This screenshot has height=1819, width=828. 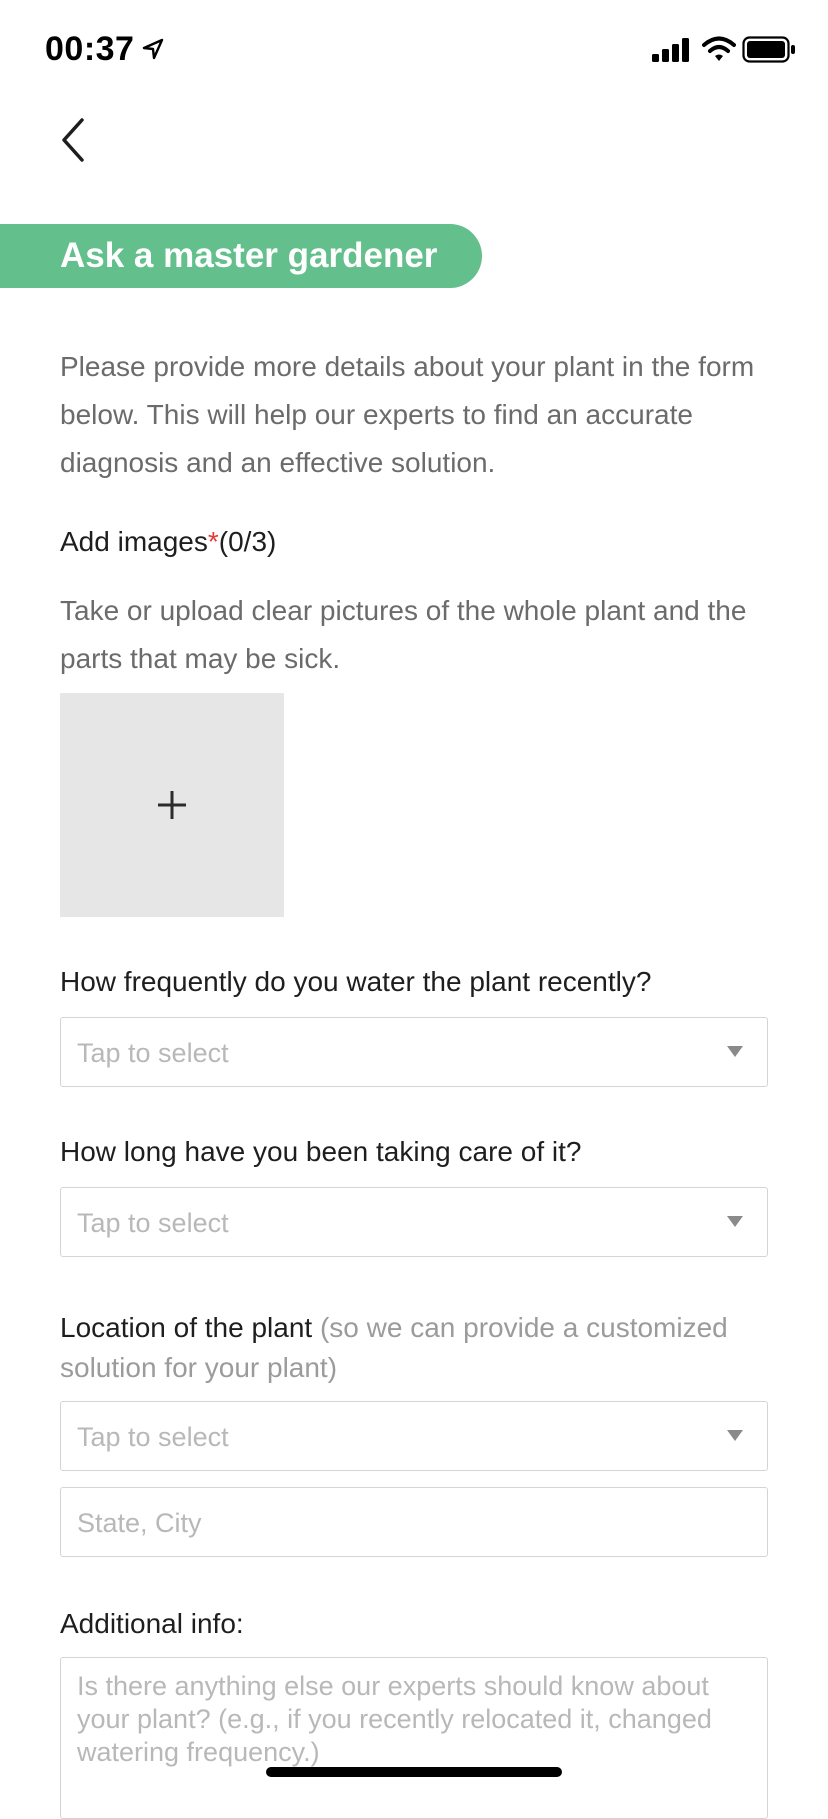 I want to click on location-label-text: Location of the plant, so click(x=186, y=1327).